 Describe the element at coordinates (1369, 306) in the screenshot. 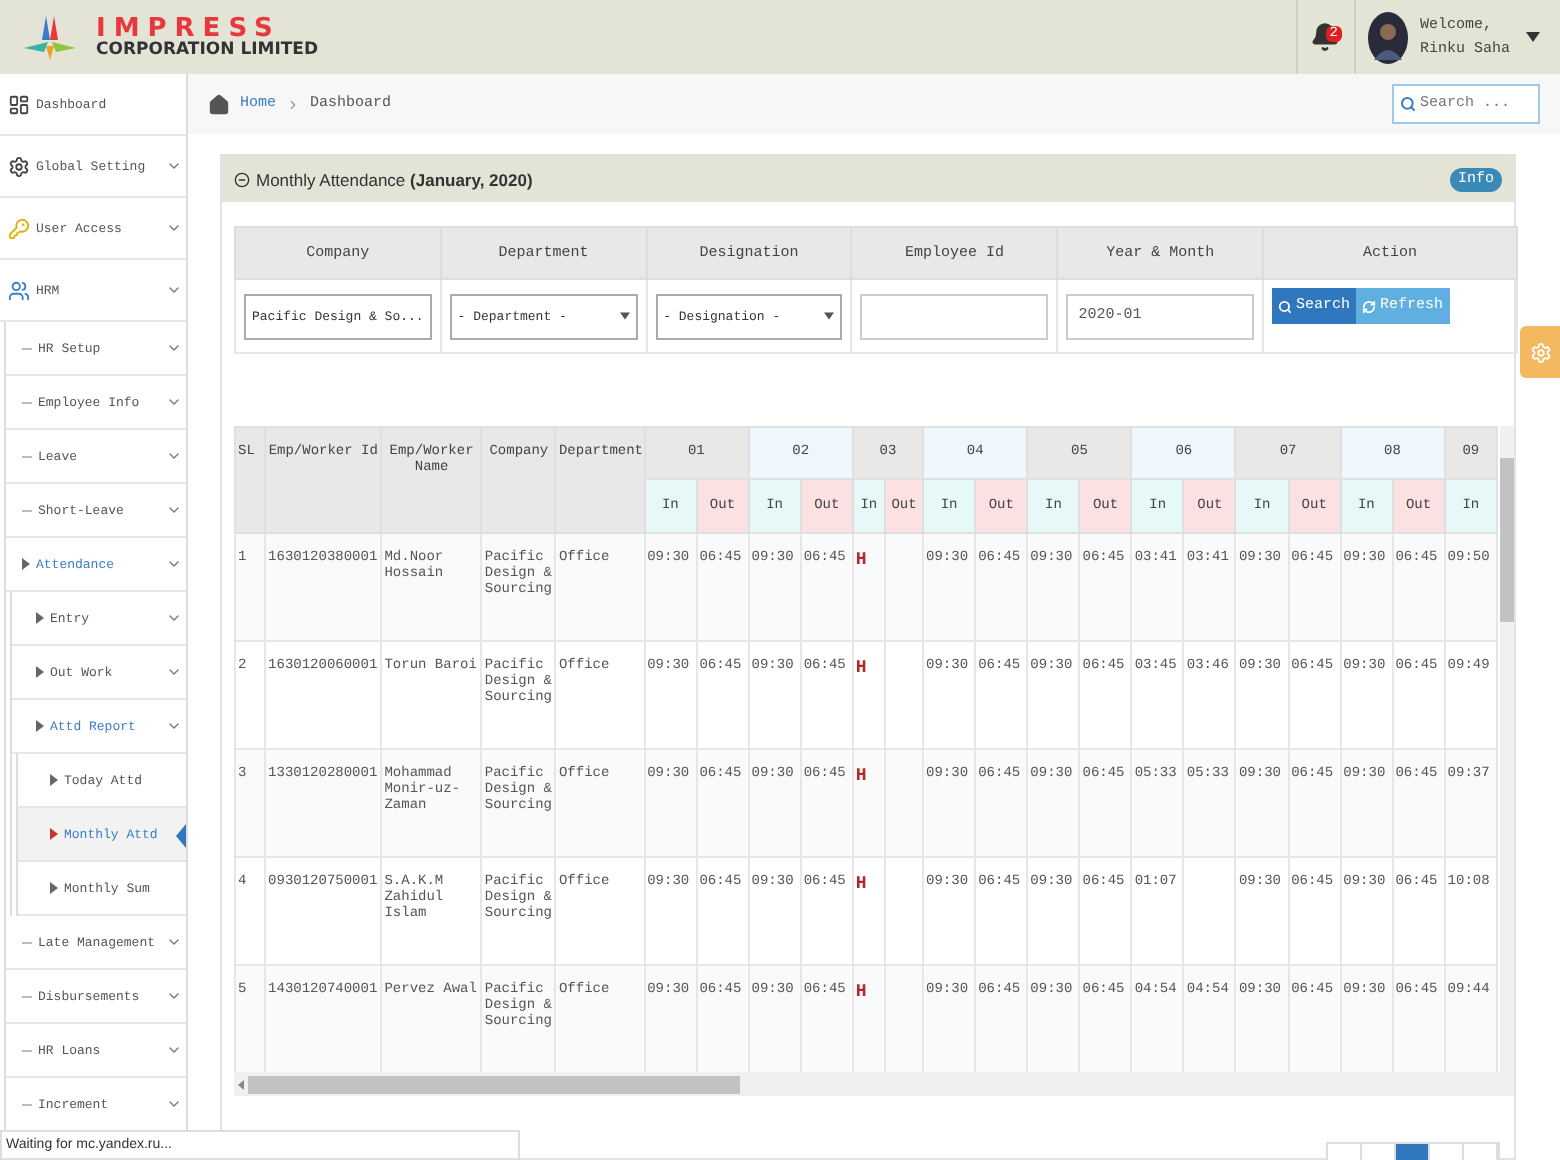

I see `refresh-icon` at that location.